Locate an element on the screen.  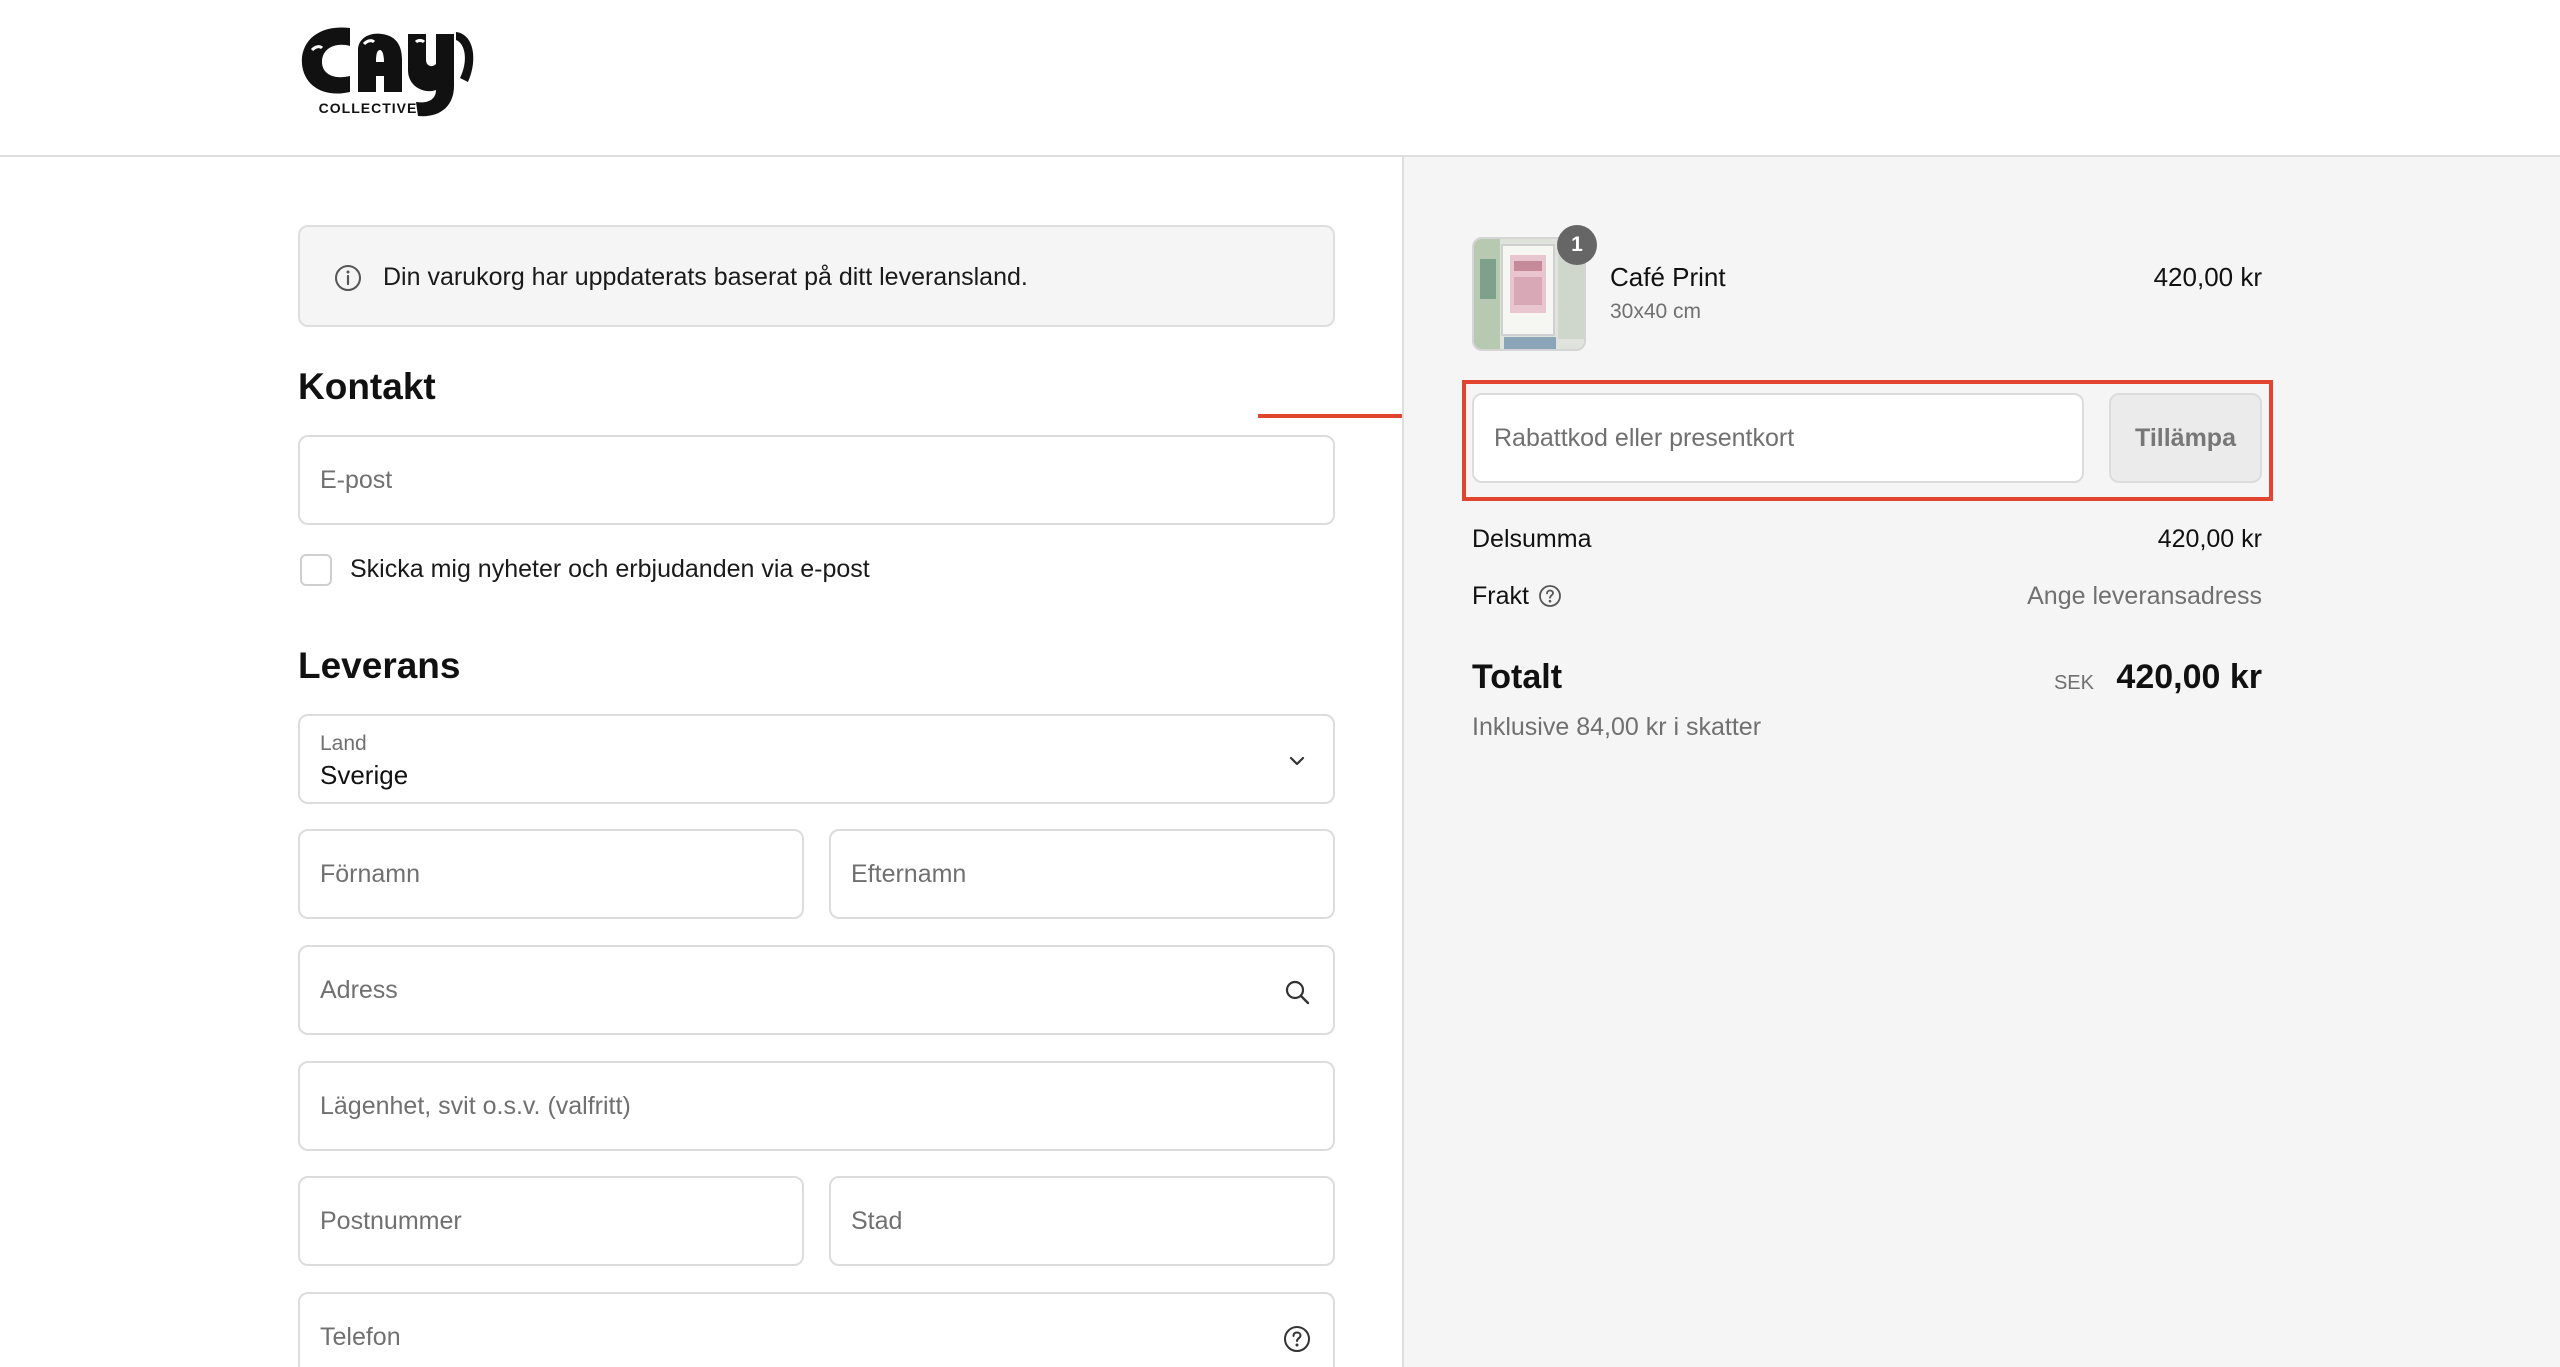
address-placeholder: Adress is located at coordinates (359, 990).